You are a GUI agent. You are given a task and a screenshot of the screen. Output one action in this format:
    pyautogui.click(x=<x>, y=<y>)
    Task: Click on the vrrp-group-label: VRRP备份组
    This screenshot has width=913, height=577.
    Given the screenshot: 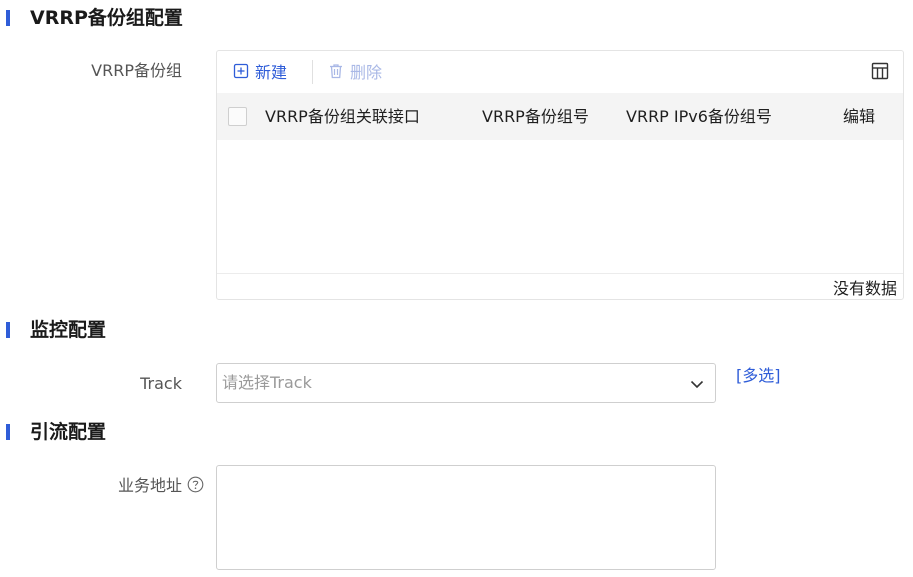 What is the action you would take?
    pyautogui.click(x=136, y=70)
    